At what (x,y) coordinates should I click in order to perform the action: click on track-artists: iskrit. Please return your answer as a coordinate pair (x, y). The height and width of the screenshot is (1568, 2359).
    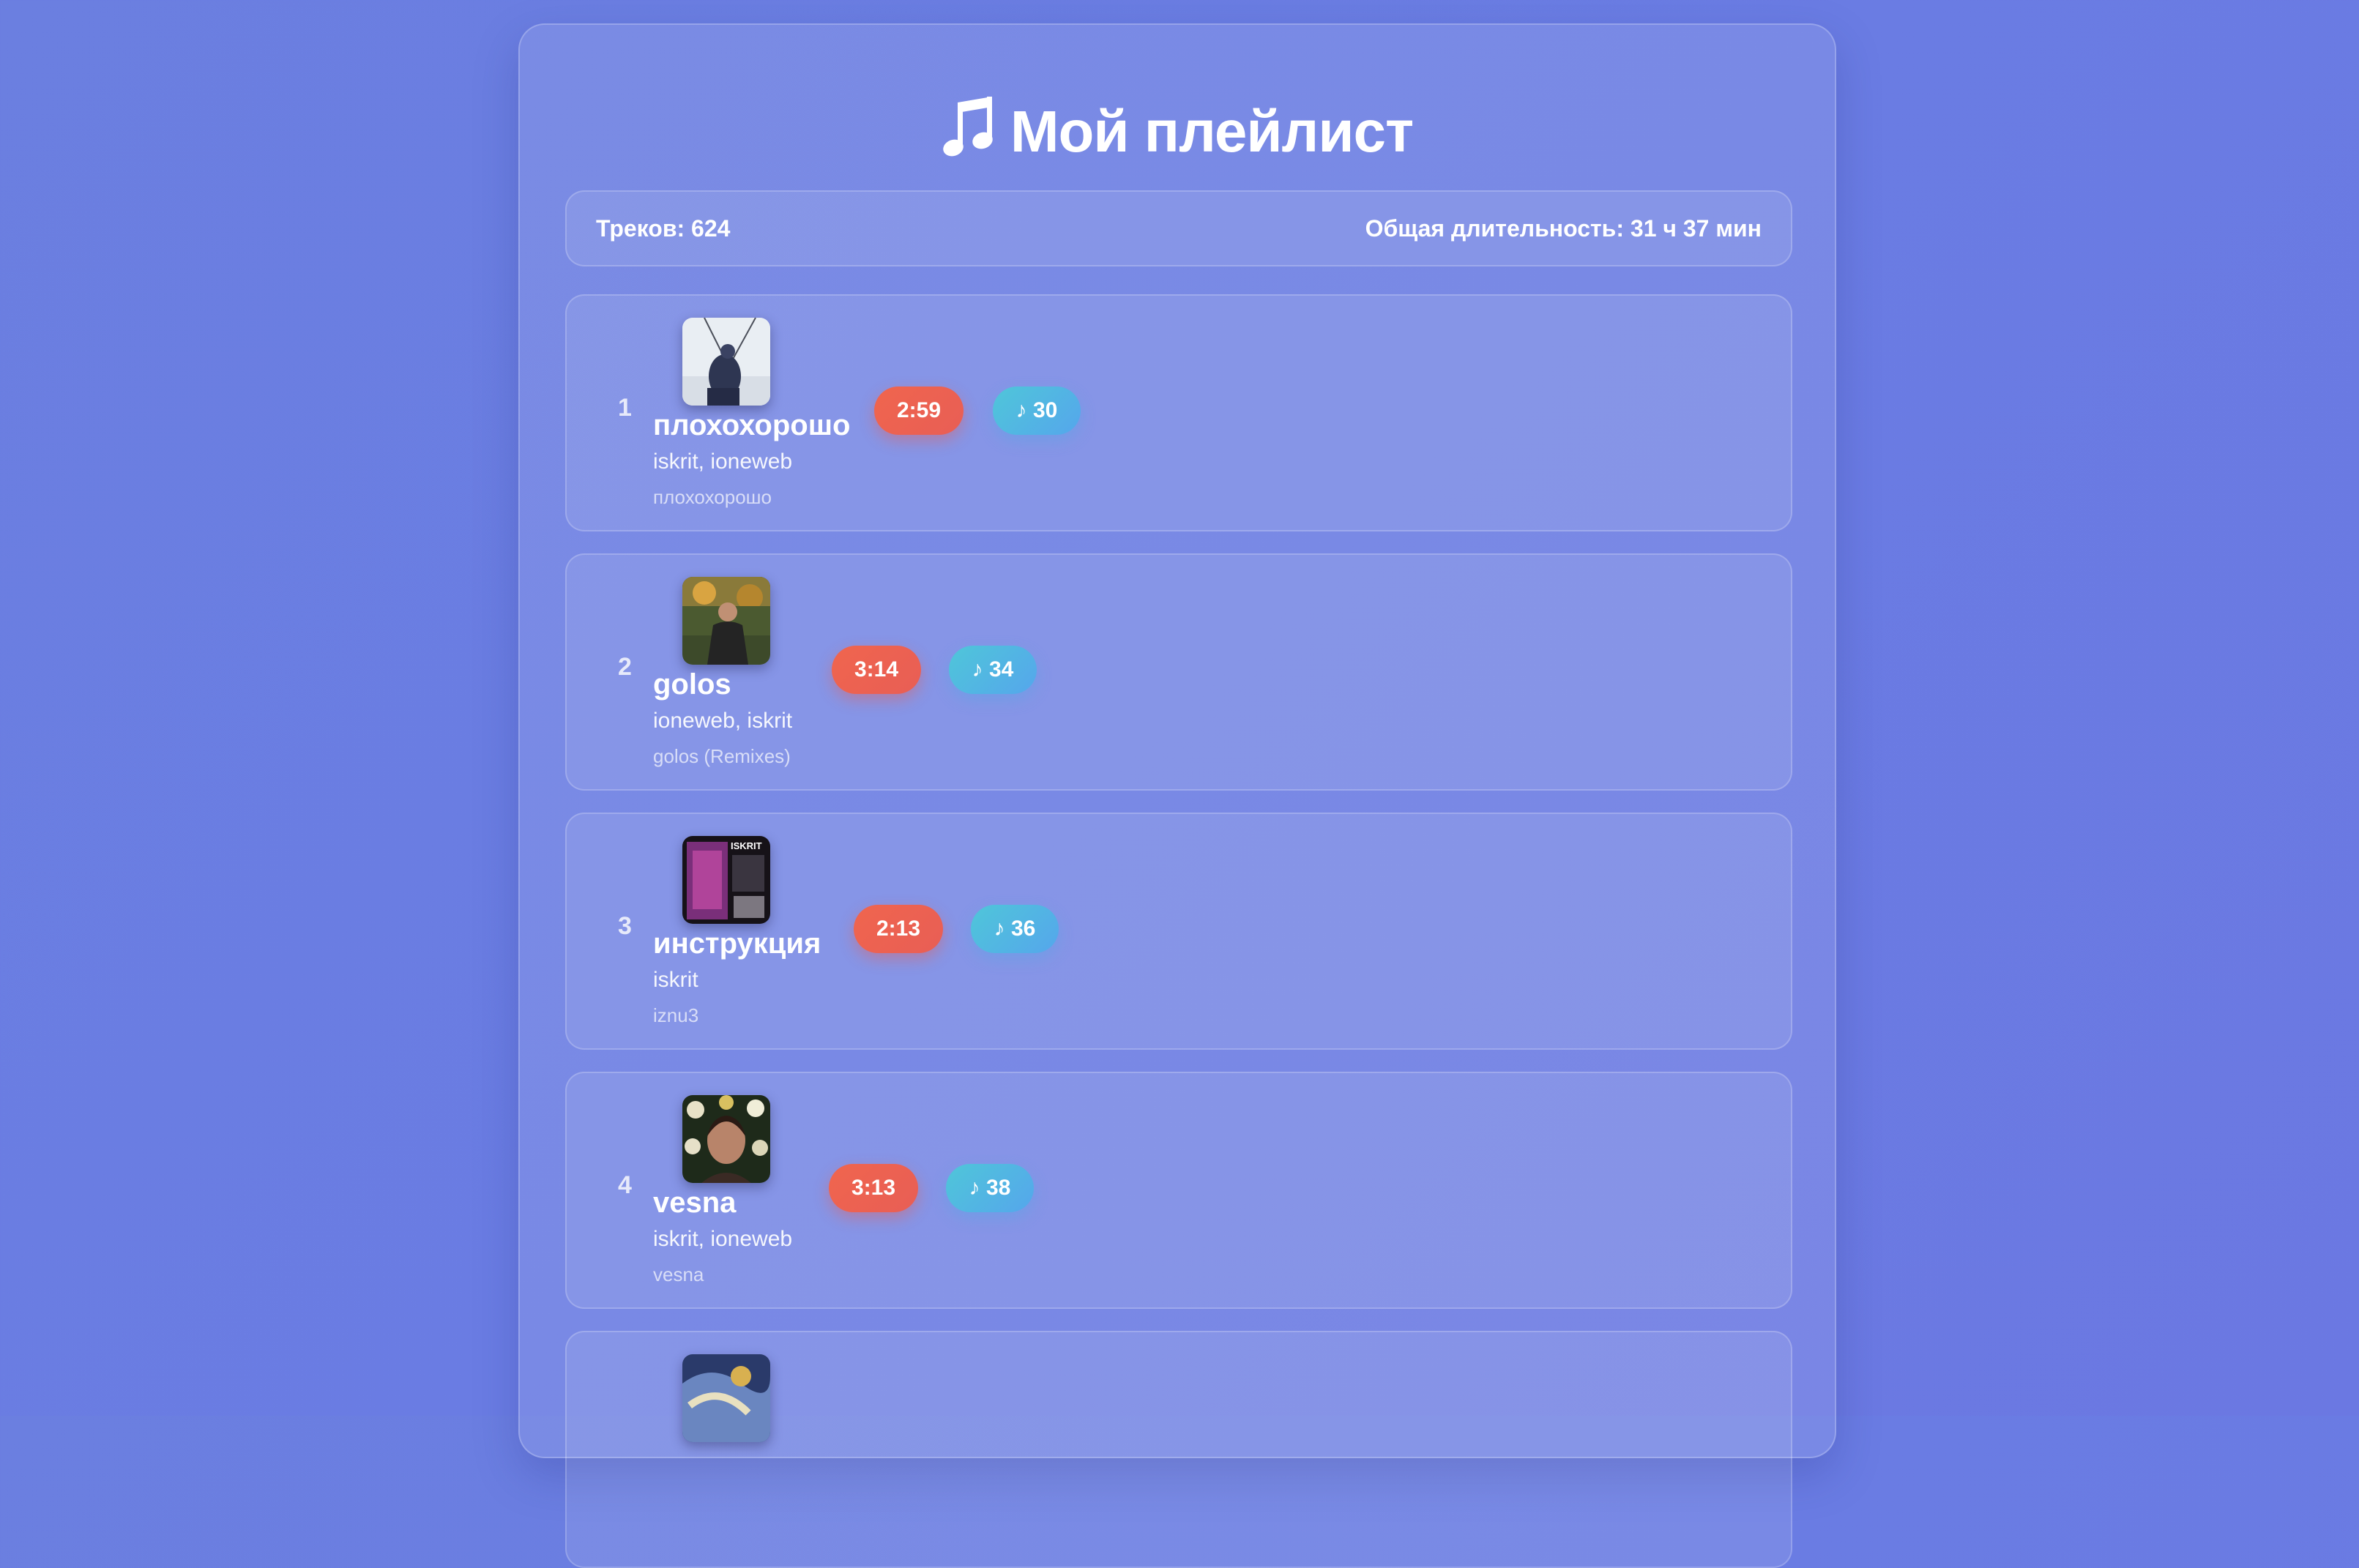
    Looking at the image, I should click on (675, 980).